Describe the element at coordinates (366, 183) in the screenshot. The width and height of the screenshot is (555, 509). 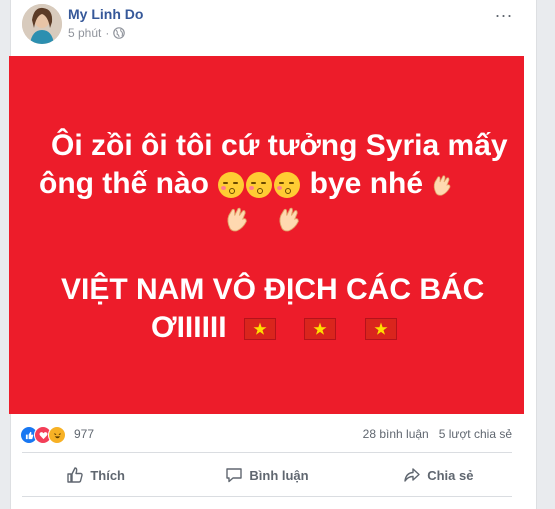
I see `banner-line-2-bye: bye nhé` at that location.